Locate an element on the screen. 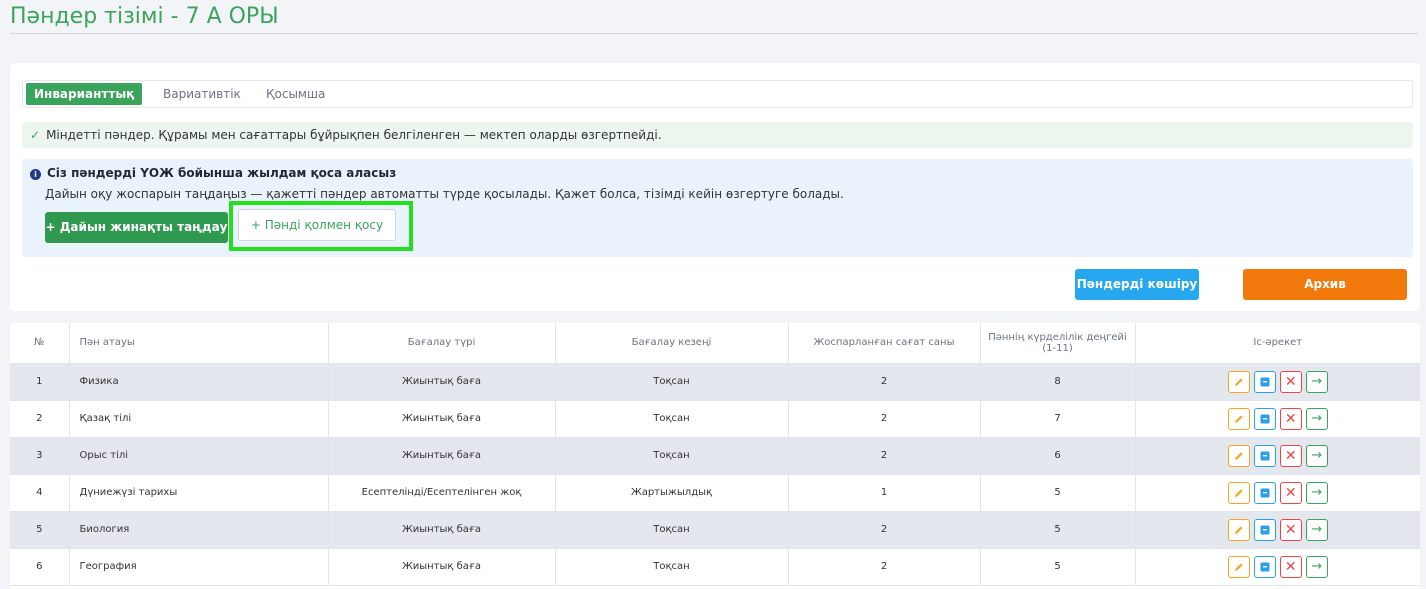  table-row: 3 Орыс тілі Жиынтық баға Тоқсан 2 6 ✕ → is located at coordinates (715, 456).